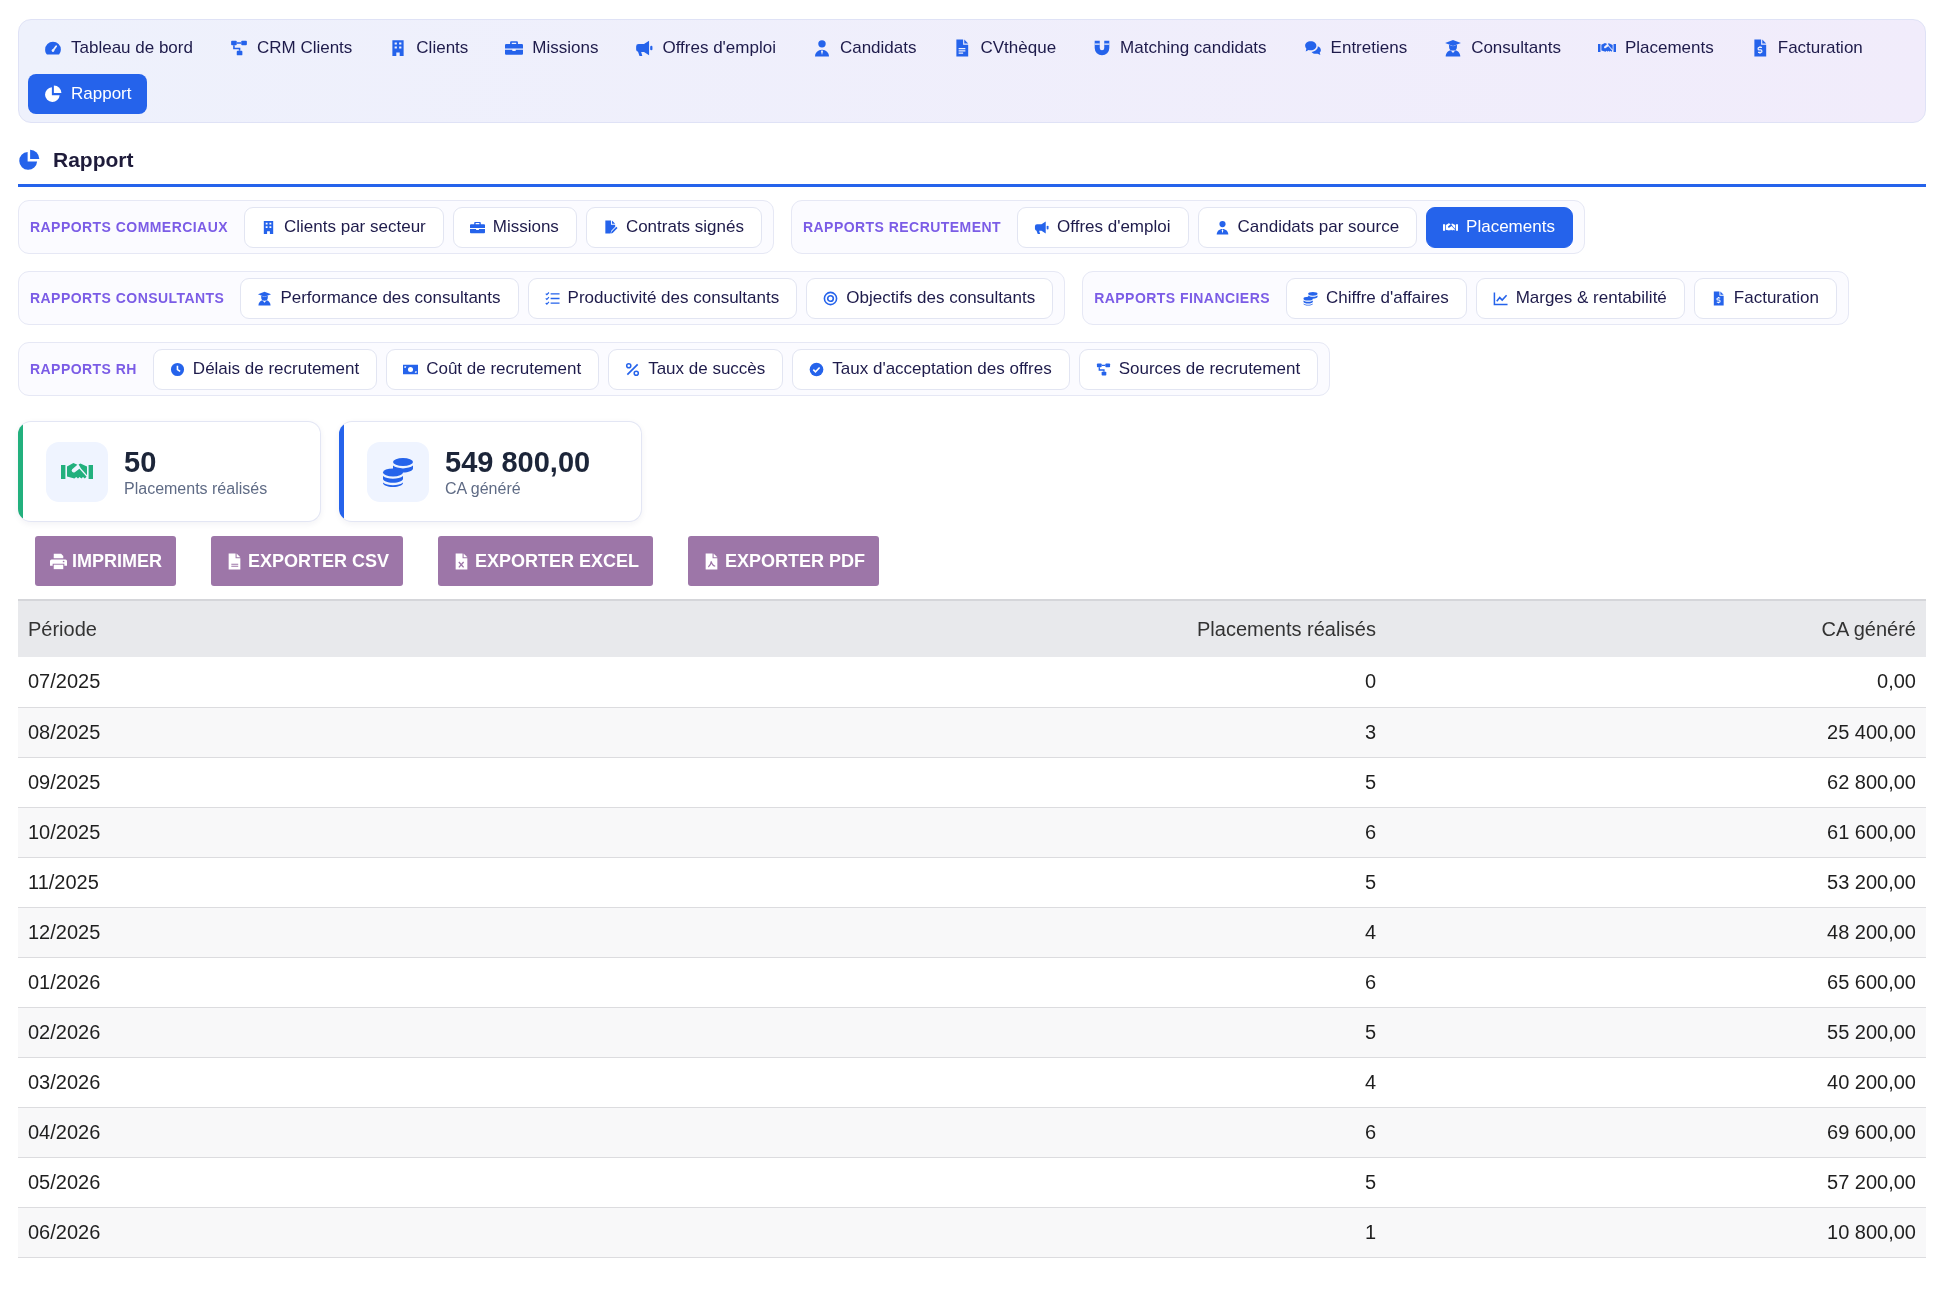  Describe the element at coordinates (83, 369) in the screenshot. I see `group-label: RAPPORTS RH` at that location.